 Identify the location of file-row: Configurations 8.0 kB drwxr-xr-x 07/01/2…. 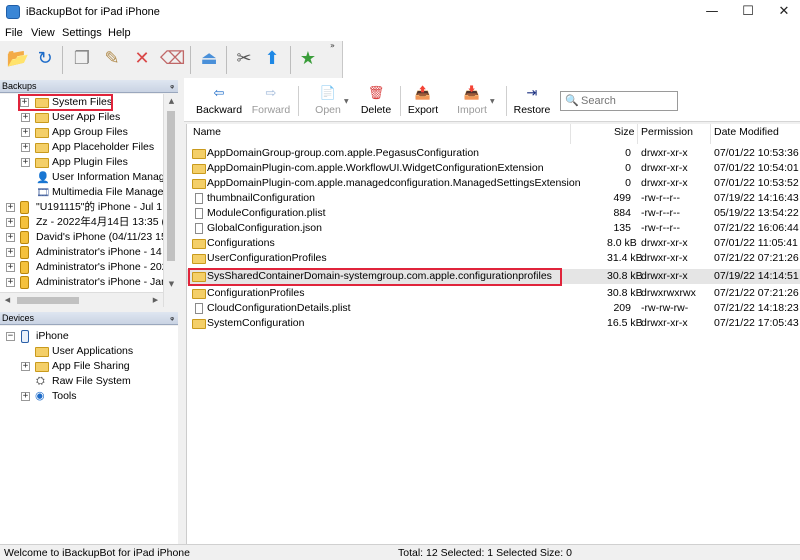
(493, 243).